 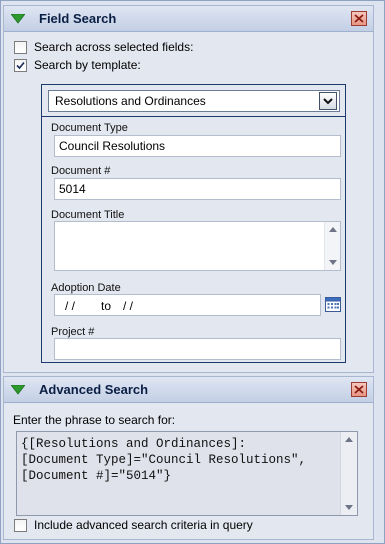 I want to click on advanced-search-title: Advanced Search, so click(x=94, y=389).